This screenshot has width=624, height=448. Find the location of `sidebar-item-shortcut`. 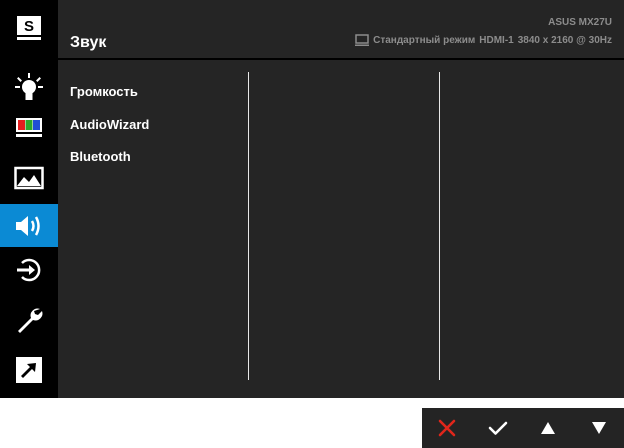

sidebar-item-shortcut is located at coordinates (29, 369).